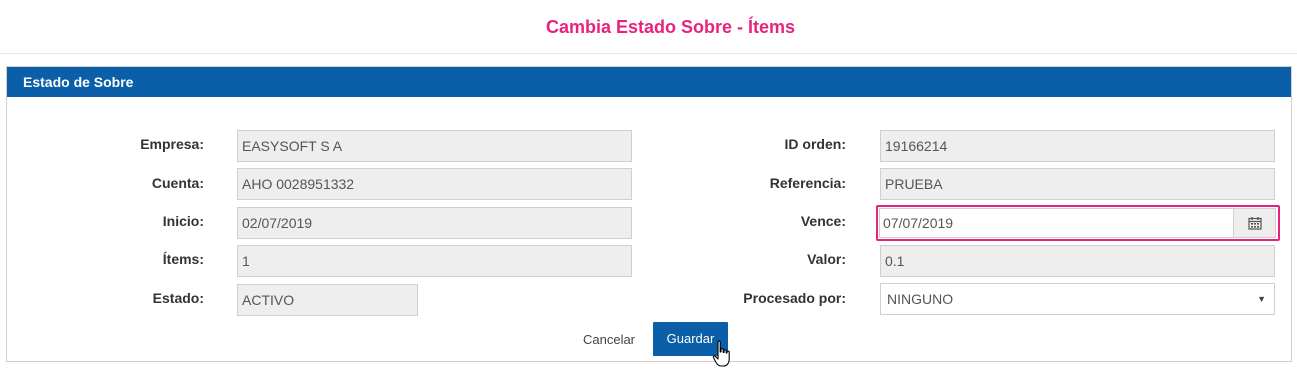  What do you see at coordinates (794, 298) in the screenshot?
I see `procesado-por-label: Procesado por:` at bounding box center [794, 298].